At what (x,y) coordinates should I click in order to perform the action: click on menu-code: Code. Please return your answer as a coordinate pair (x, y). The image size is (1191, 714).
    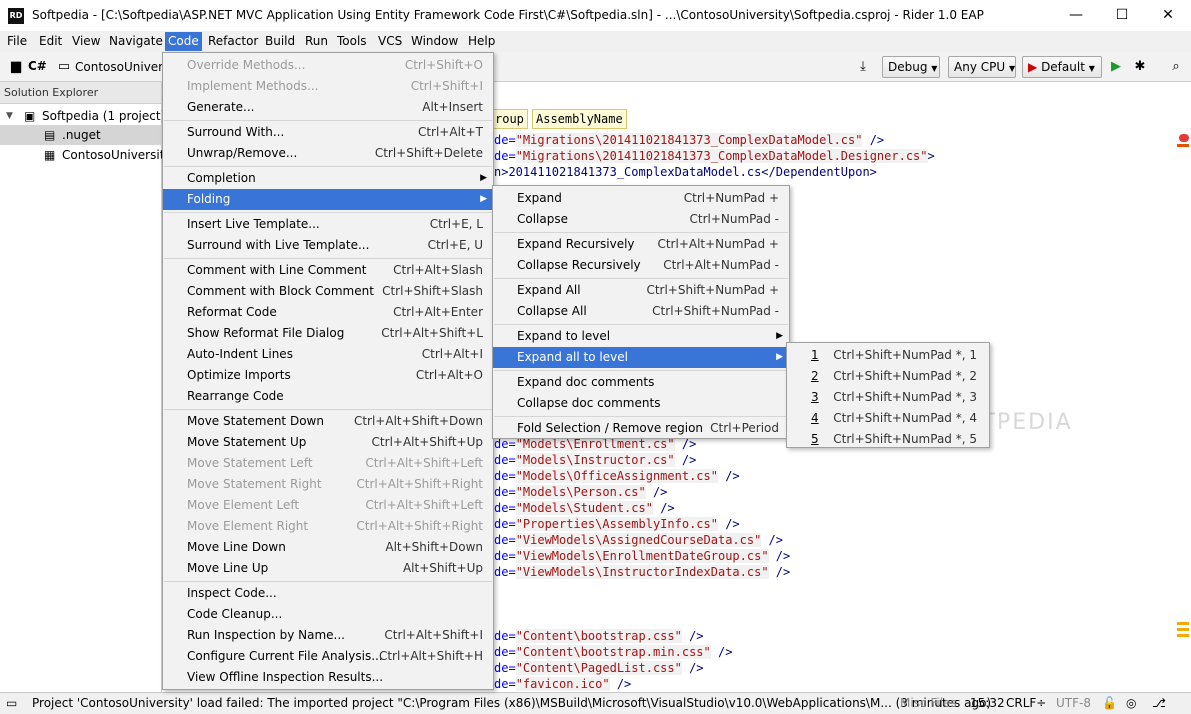
    Looking at the image, I should click on (183, 41).